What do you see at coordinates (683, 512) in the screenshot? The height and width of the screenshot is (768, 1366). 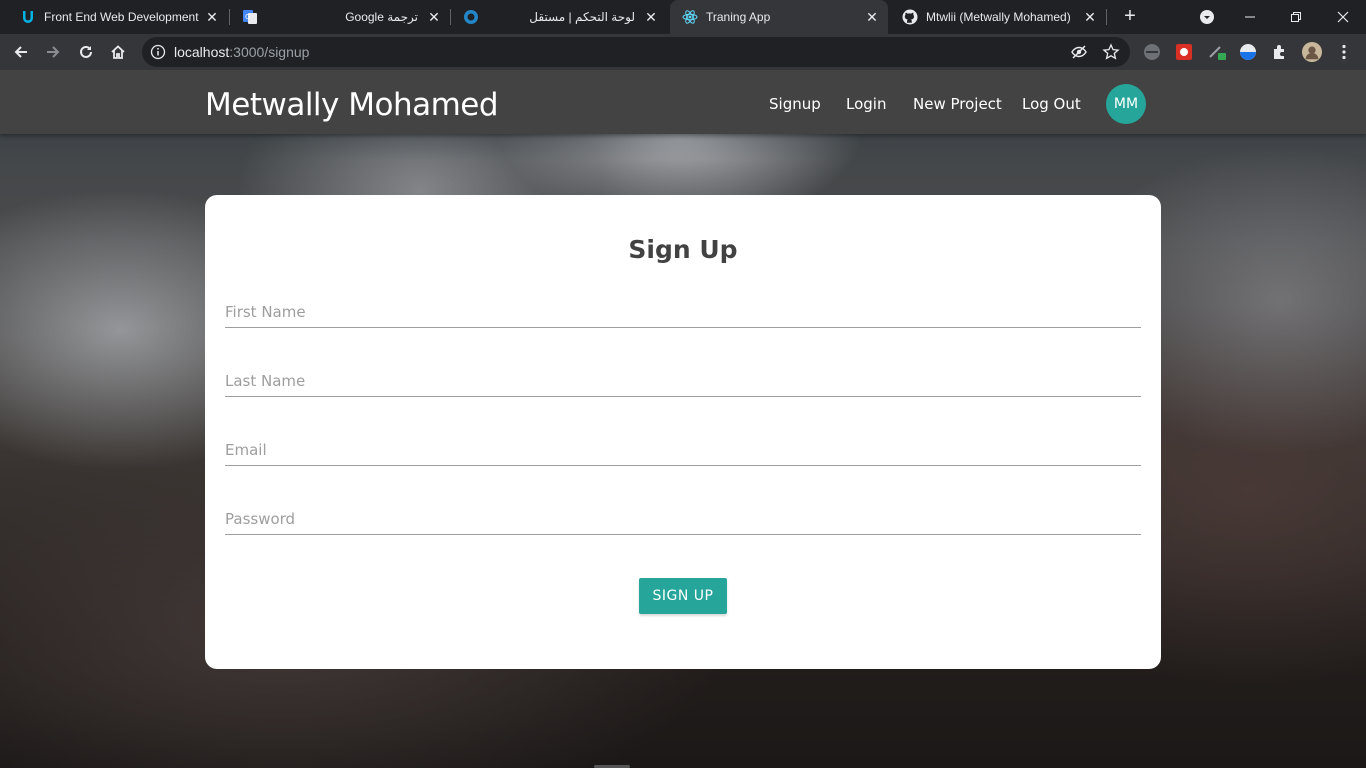 I see `password-field` at bounding box center [683, 512].